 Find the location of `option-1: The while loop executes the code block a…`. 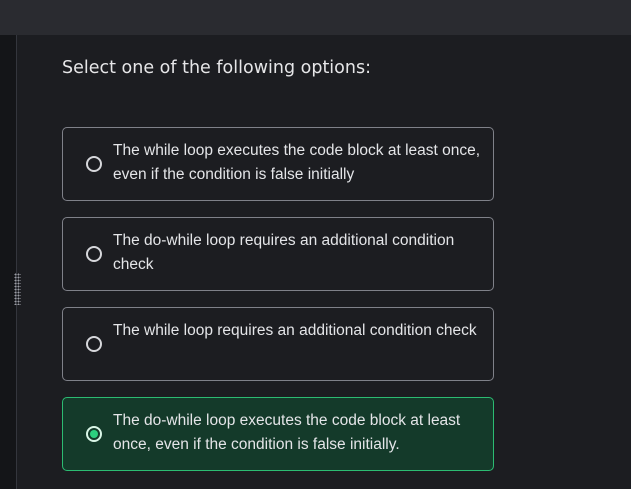

option-1: The while loop executes the code block a… is located at coordinates (278, 164).